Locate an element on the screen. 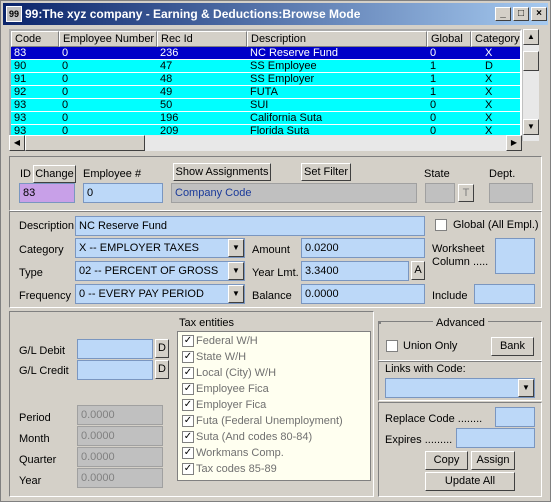 Image resolution: width=551 pixels, height=502 pixels. set-filter-button: Set Filter is located at coordinates (326, 172).